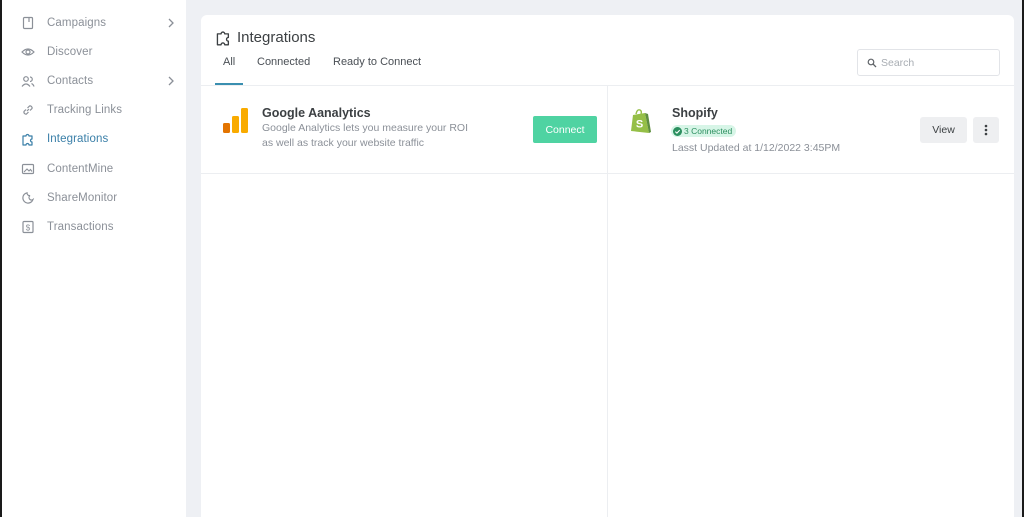  I want to click on check-circle-icon, so click(677, 131).